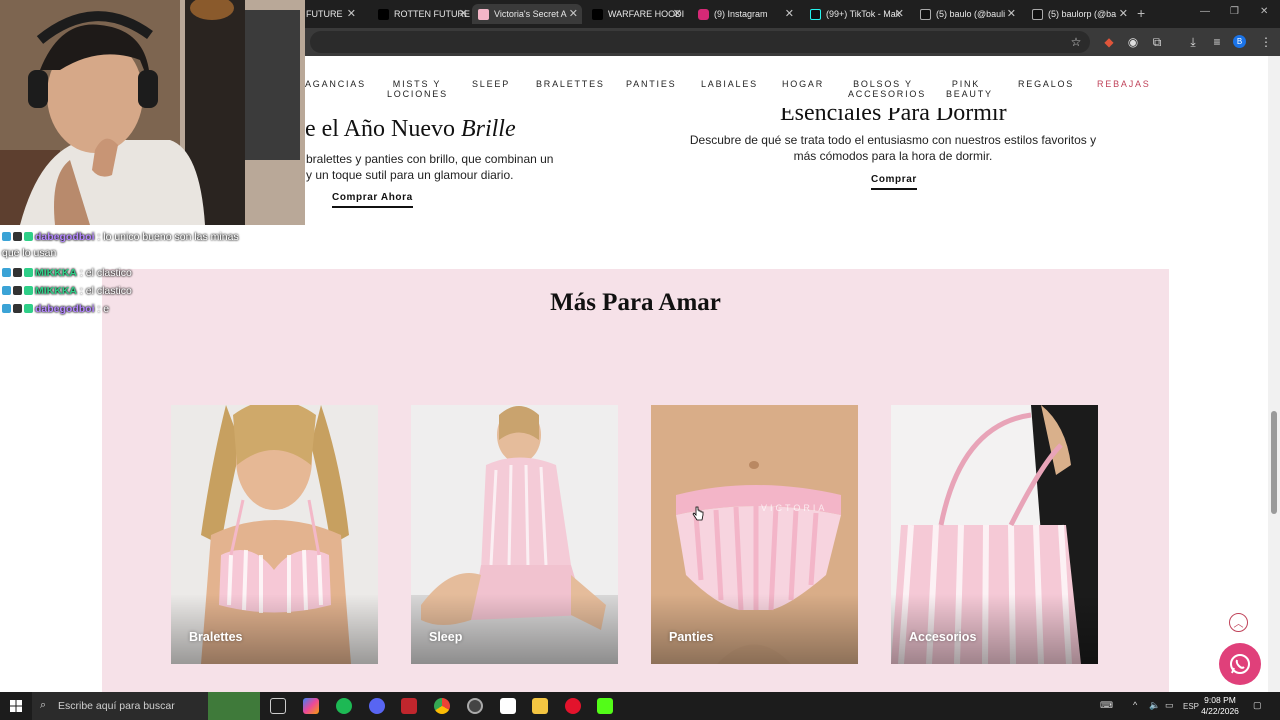 This screenshot has width=1280, height=720. I want to click on scroll-thumb, so click(1274, 462).